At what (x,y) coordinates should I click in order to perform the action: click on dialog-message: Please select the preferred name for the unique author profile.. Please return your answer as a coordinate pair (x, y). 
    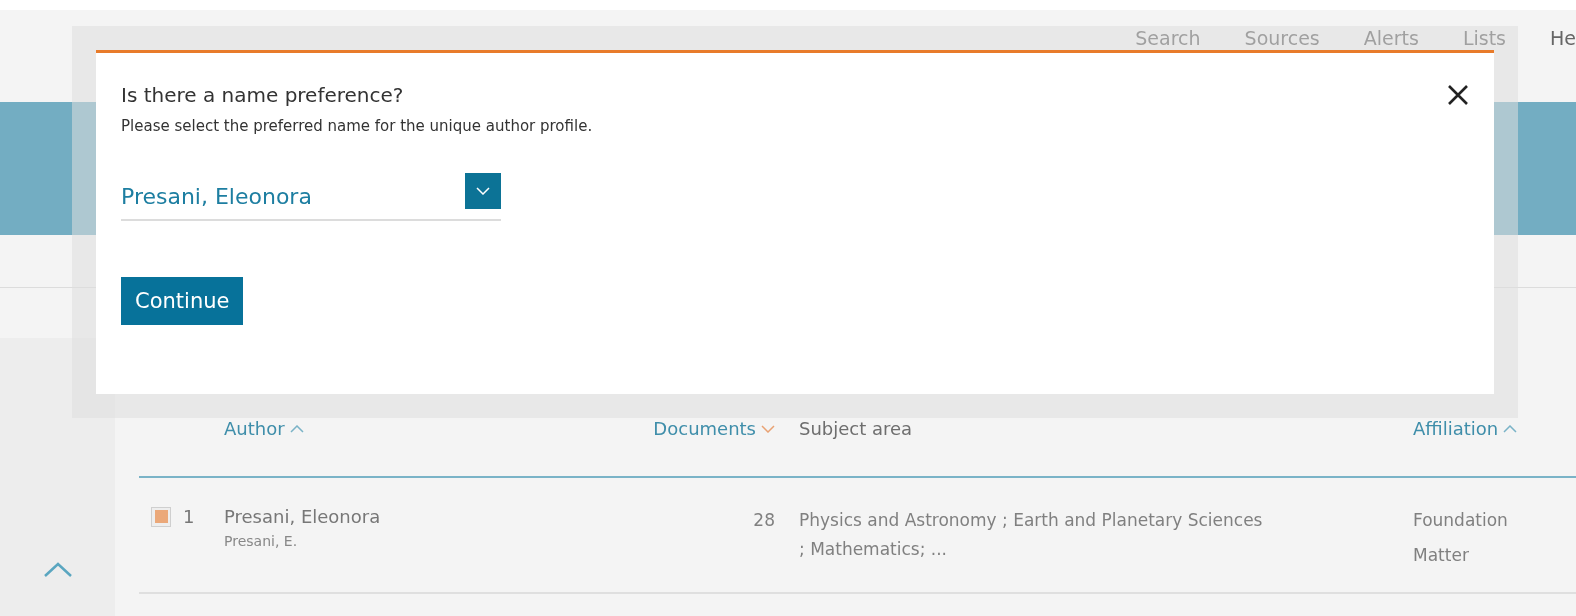
    Looking at the image, I should click on (357, 126).